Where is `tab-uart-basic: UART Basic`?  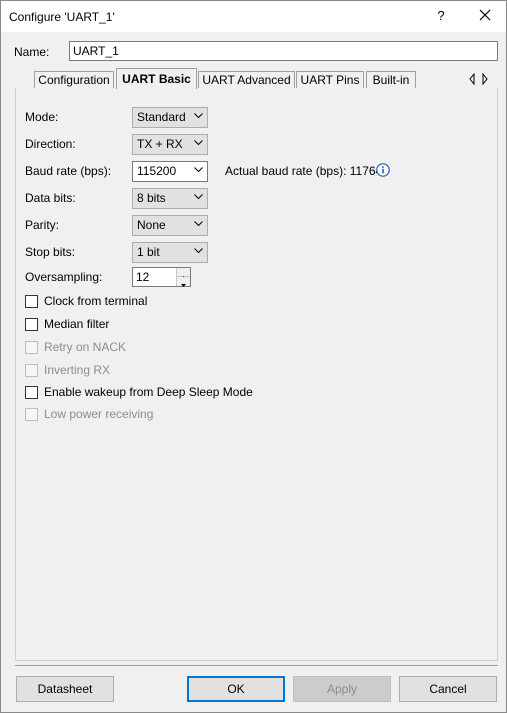 tab-uart-basic: UART Basic is located at coordinates (156, 78).